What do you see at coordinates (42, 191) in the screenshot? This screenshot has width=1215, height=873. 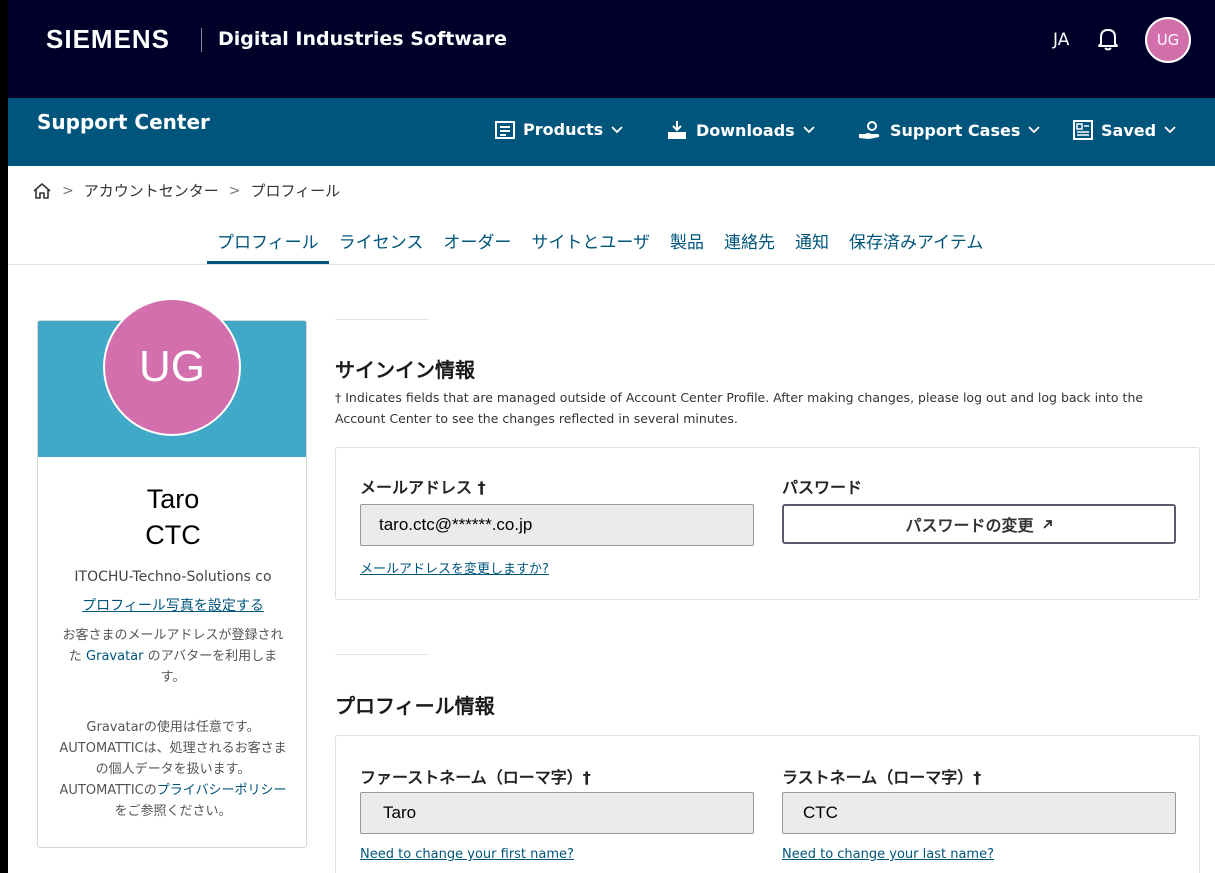 I see `home-icon` at bounding box center [42, 191].